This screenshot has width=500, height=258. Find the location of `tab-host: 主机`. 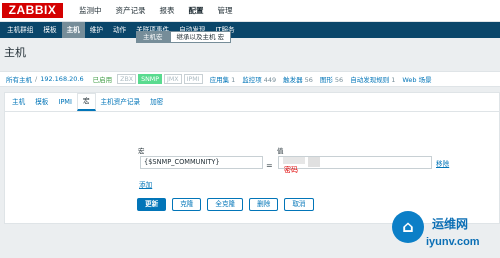

tab-host: 主机 is located at coordinates (18, 102).